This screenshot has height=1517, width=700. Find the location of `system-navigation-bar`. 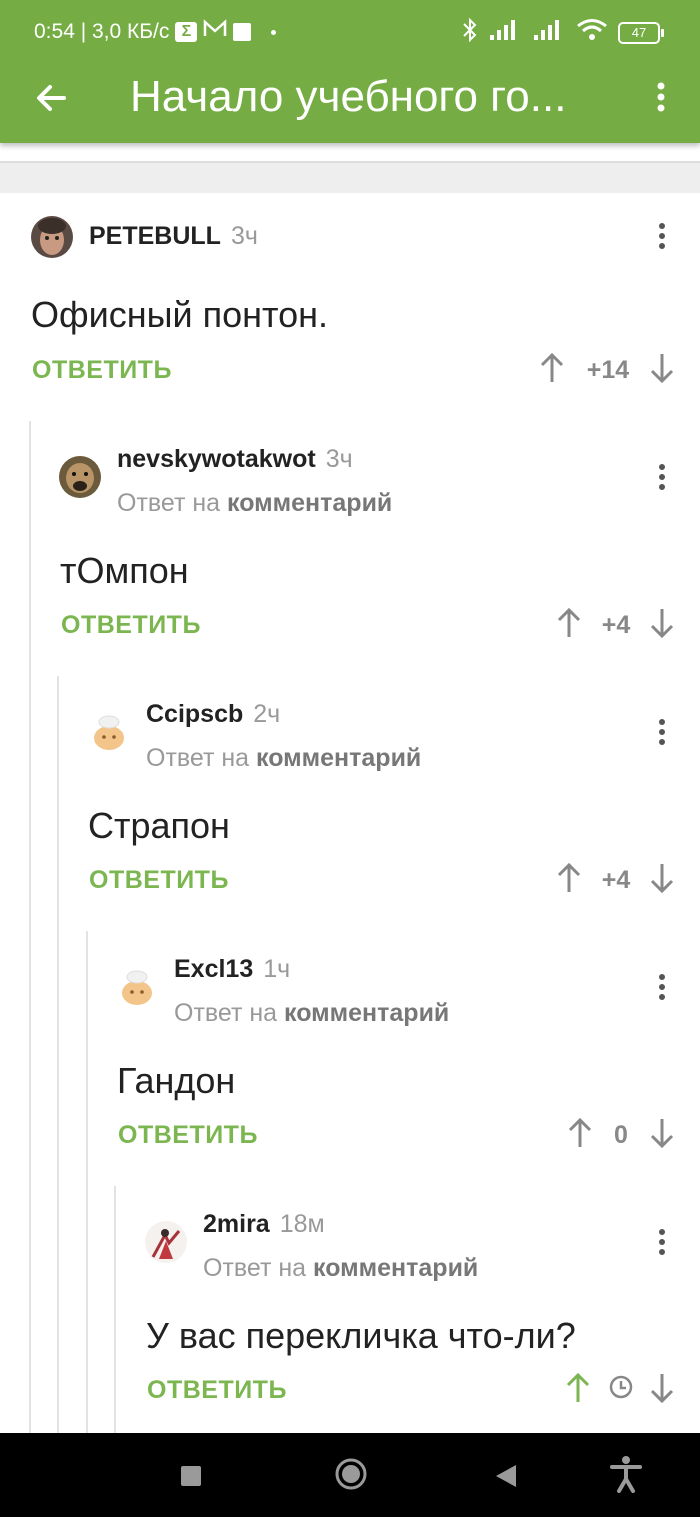

system-navigation-bar is located at coordinates (350, 1475).